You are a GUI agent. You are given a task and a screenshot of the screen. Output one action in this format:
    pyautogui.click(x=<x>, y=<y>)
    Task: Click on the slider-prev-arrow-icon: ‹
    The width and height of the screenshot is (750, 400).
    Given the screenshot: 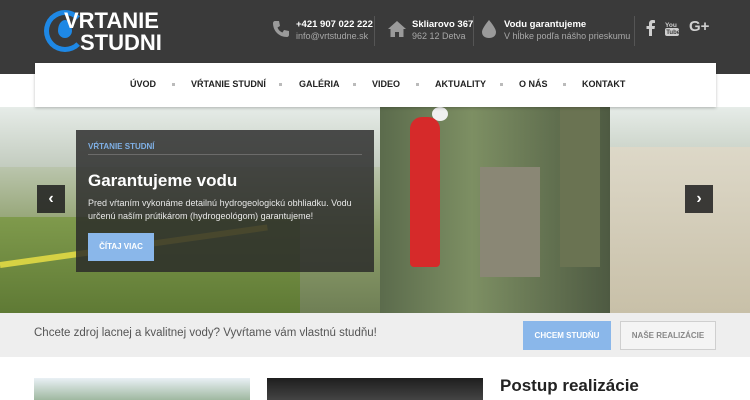 What is the action you would take?
    pyautogui.click(x=51, y=199)
    